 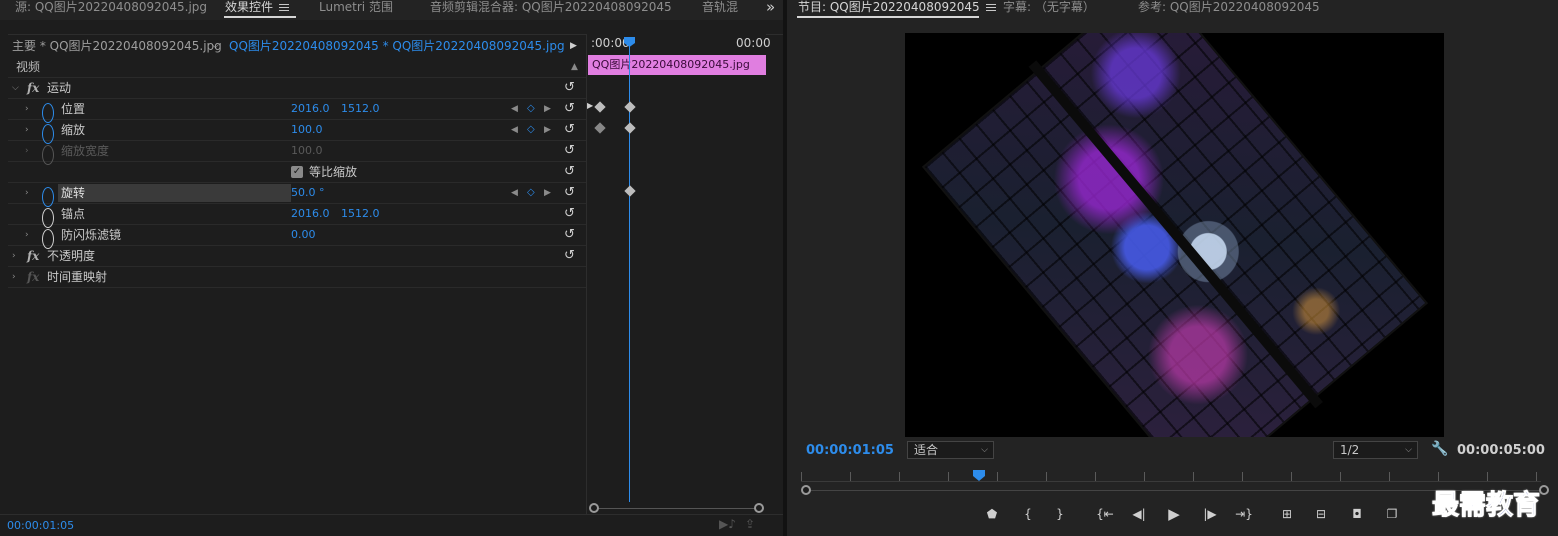 What do you see at coordinates (850, 451) in the screenshot?
I see `program-current-time: 00:00:01:05` at bounding box center [850, 451].